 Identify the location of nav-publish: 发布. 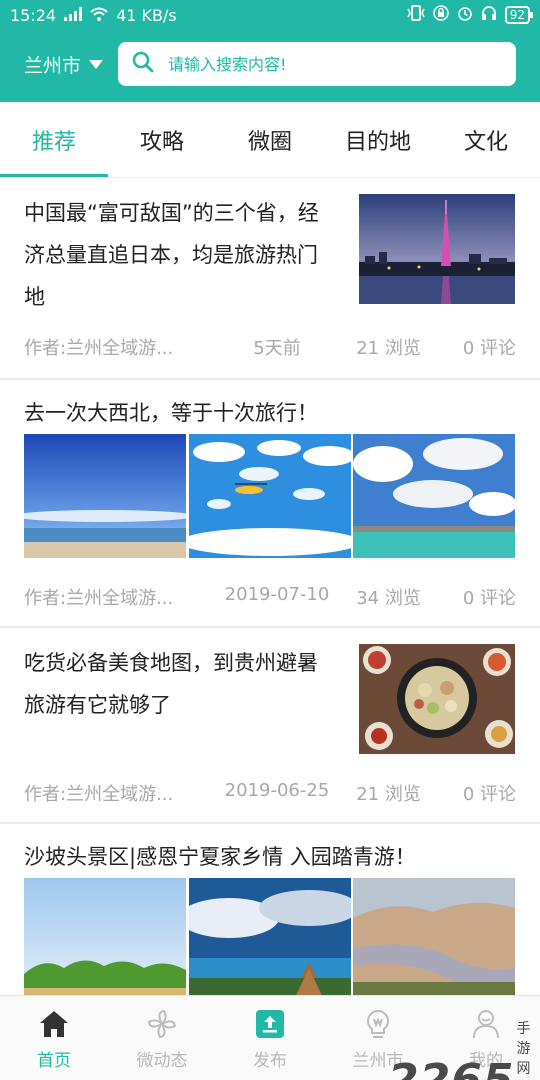
(270, 1038).